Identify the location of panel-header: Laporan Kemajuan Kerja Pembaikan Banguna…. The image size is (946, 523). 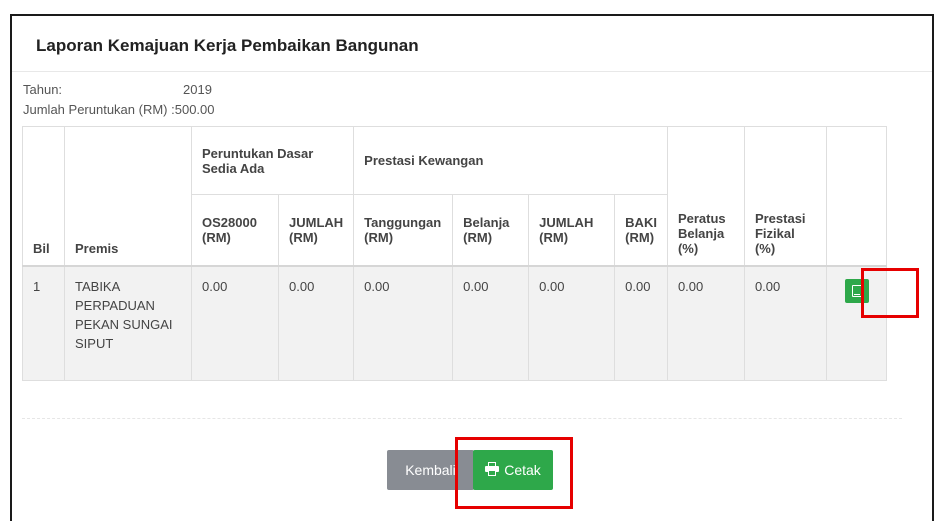
(472, 44).